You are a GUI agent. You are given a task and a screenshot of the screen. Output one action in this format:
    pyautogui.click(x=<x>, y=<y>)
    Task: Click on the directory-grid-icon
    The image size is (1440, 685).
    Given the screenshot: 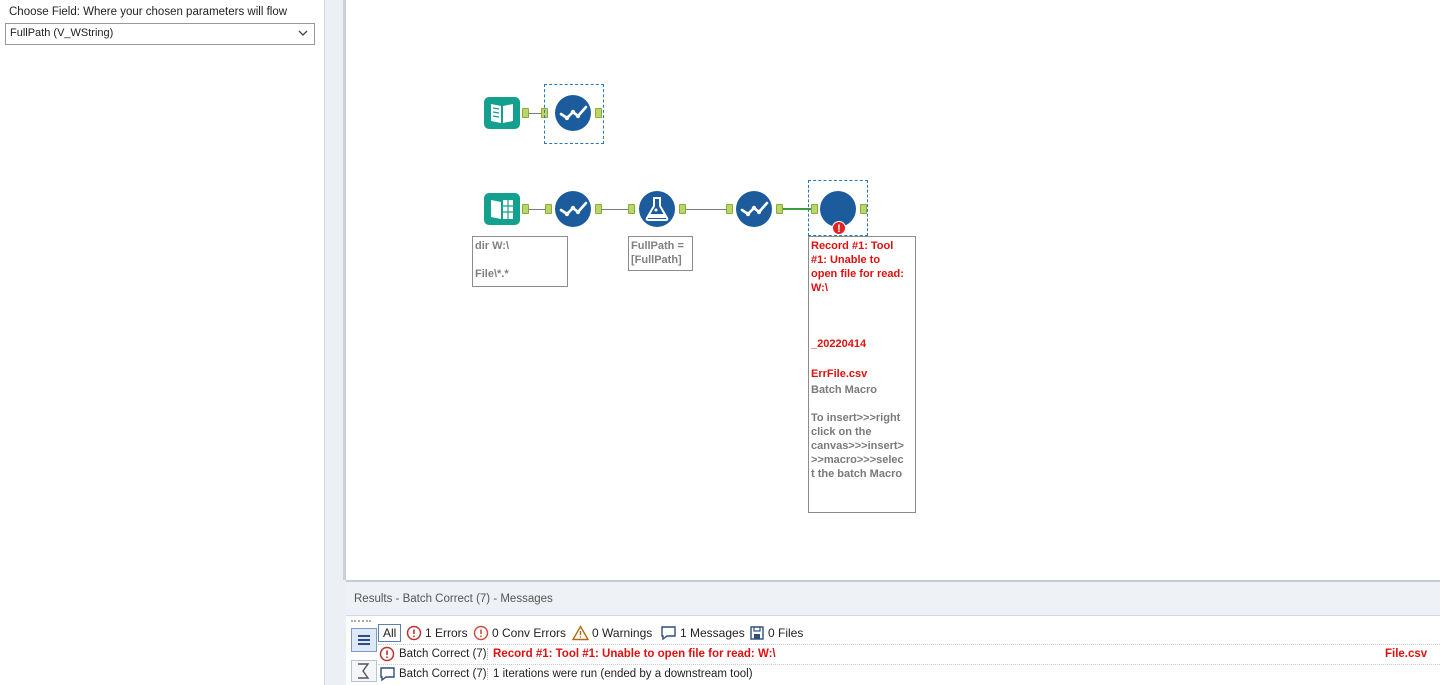 What is the action you would take?
    pyautogui.click(x=502, y=209)
    